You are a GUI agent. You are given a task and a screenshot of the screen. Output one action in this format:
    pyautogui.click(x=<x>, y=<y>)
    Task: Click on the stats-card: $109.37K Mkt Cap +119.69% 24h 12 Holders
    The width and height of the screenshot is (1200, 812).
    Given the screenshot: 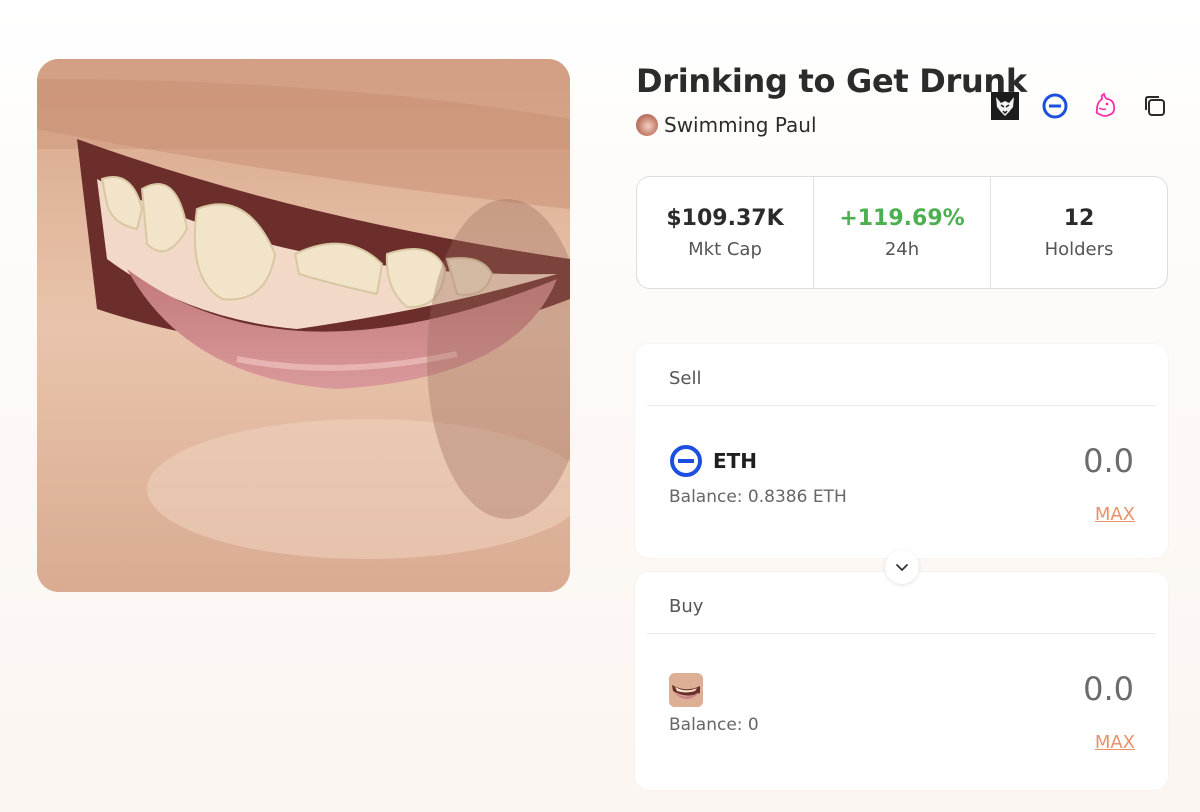 What is the action you would take?
    pyautogui.click(x=902, y=232)
    